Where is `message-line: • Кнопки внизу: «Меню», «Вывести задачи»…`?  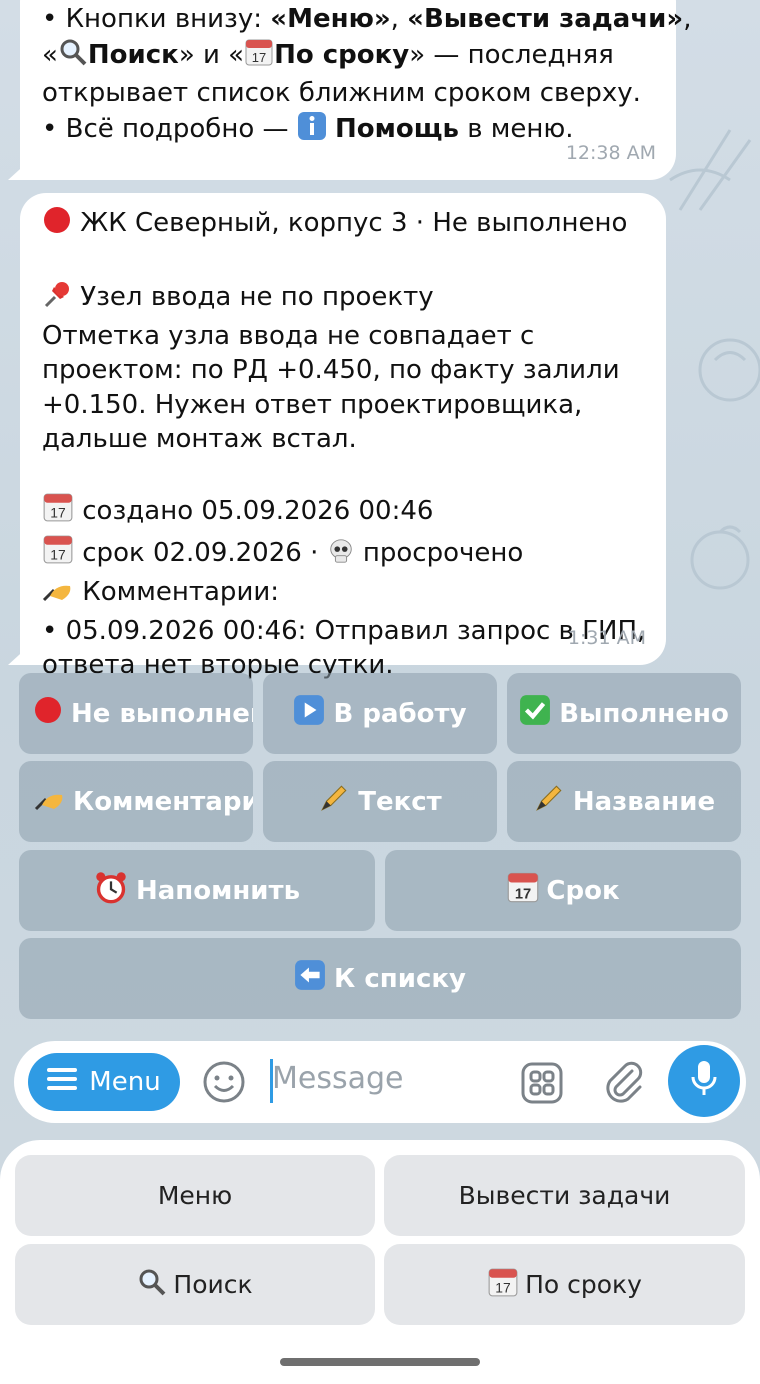 message-line: • Кнопки внизу: «Меню», «Вывести задачи»… is located at coordinates (367, 19).